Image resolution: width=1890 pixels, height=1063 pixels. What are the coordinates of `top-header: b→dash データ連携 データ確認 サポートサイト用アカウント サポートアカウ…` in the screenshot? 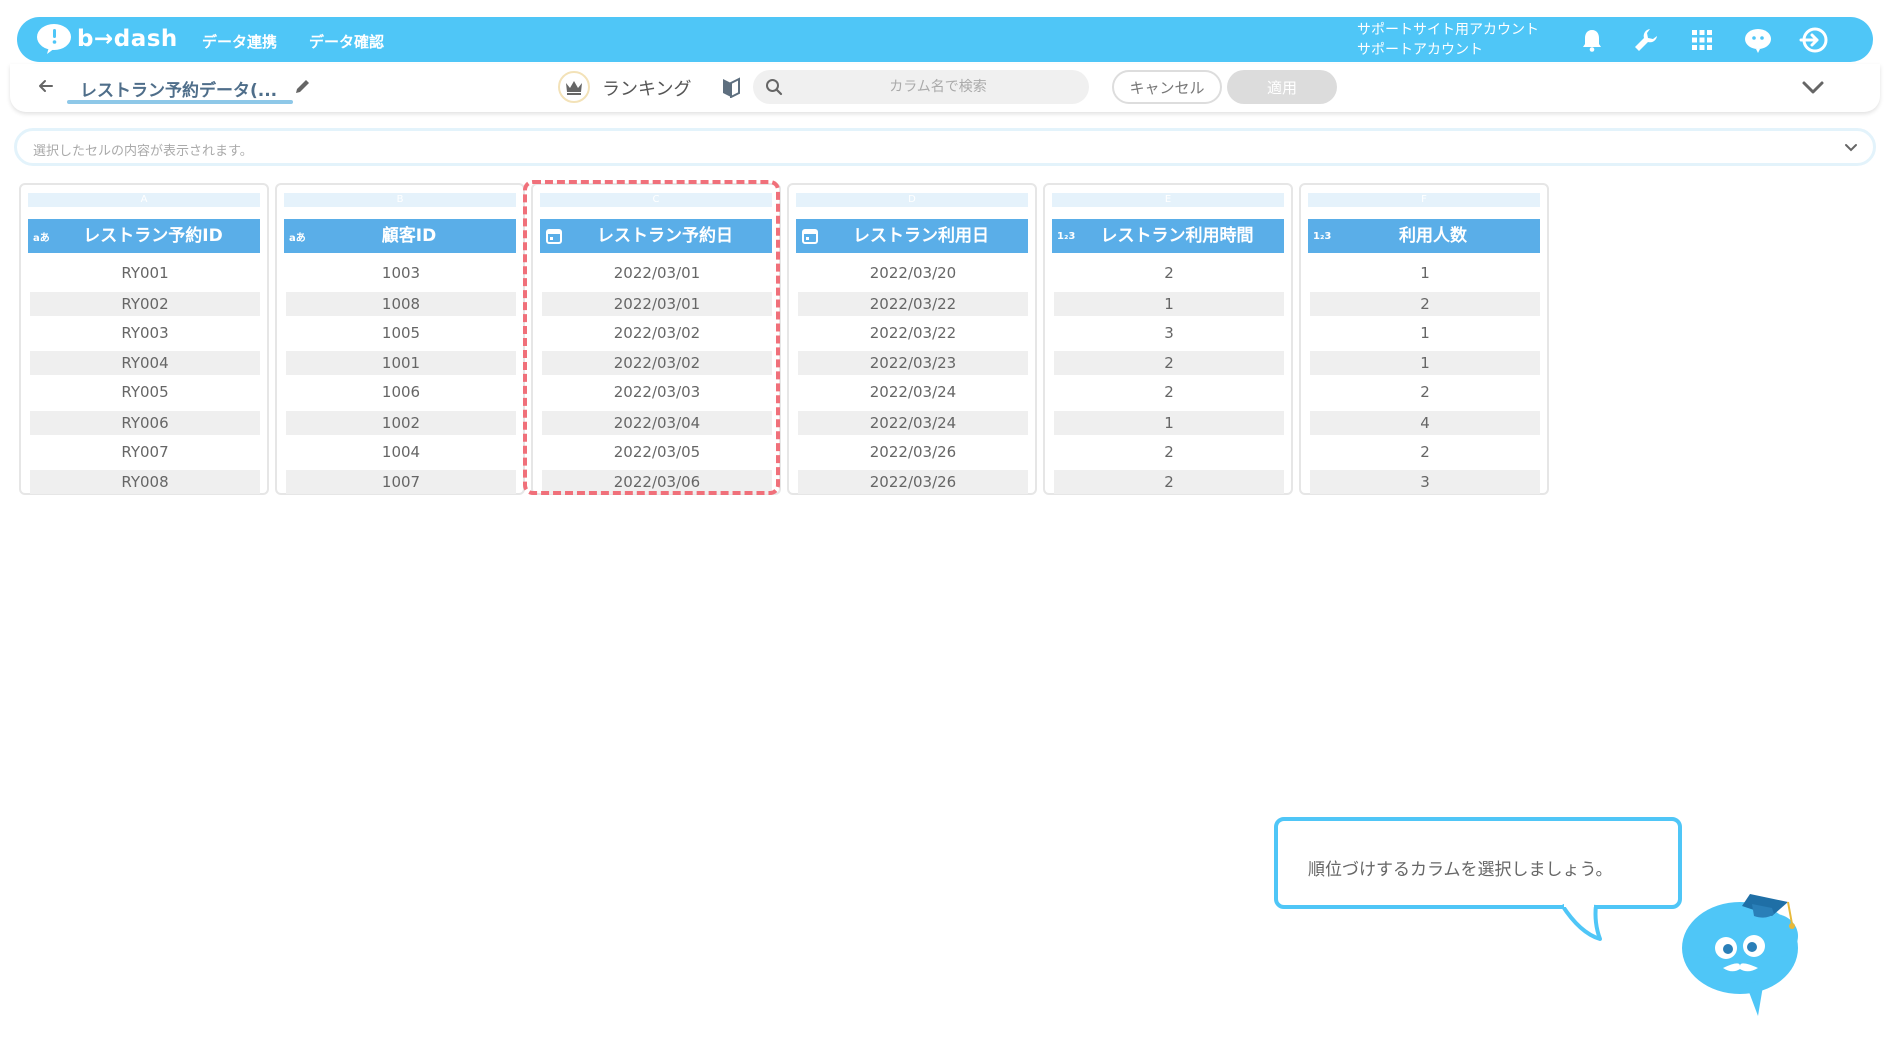 It's located at (945, 39).